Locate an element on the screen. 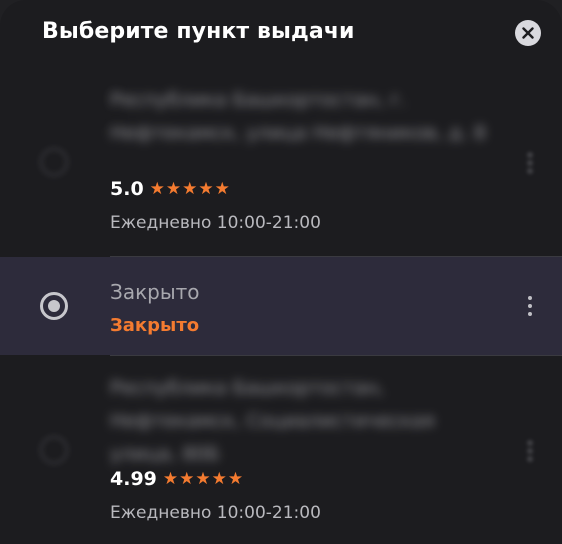 The width and height of the screenshot is (562, 544). rating-row: 4.99 ★ ★ ★ ★ ★ is located at coordinates (176, 479).